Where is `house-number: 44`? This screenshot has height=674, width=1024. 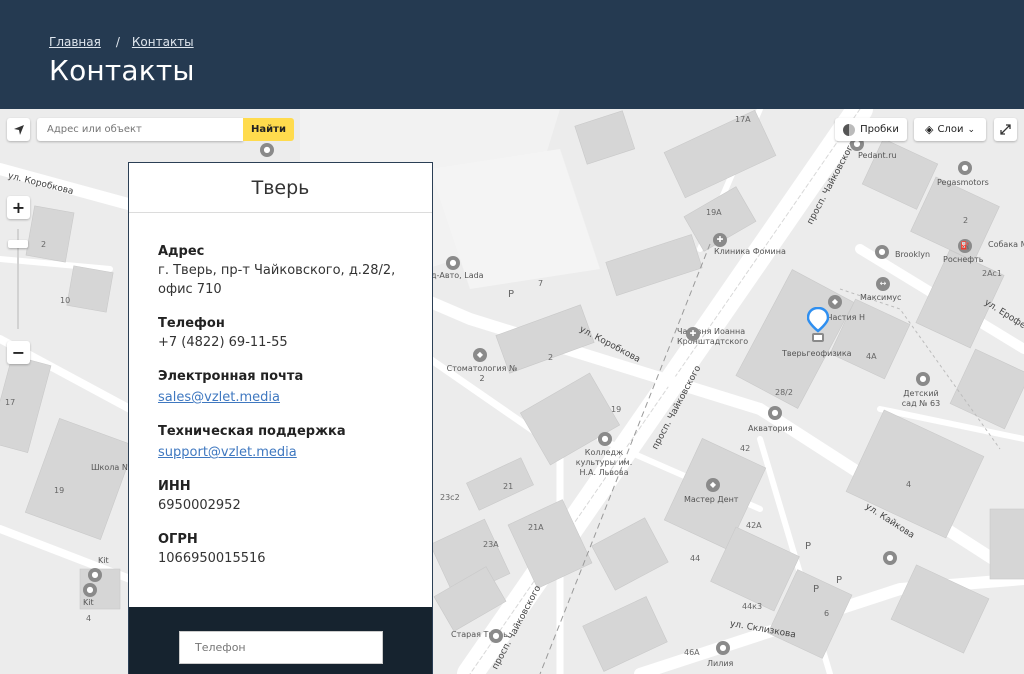 house-number: 44 is located at coordinates (695, 558).